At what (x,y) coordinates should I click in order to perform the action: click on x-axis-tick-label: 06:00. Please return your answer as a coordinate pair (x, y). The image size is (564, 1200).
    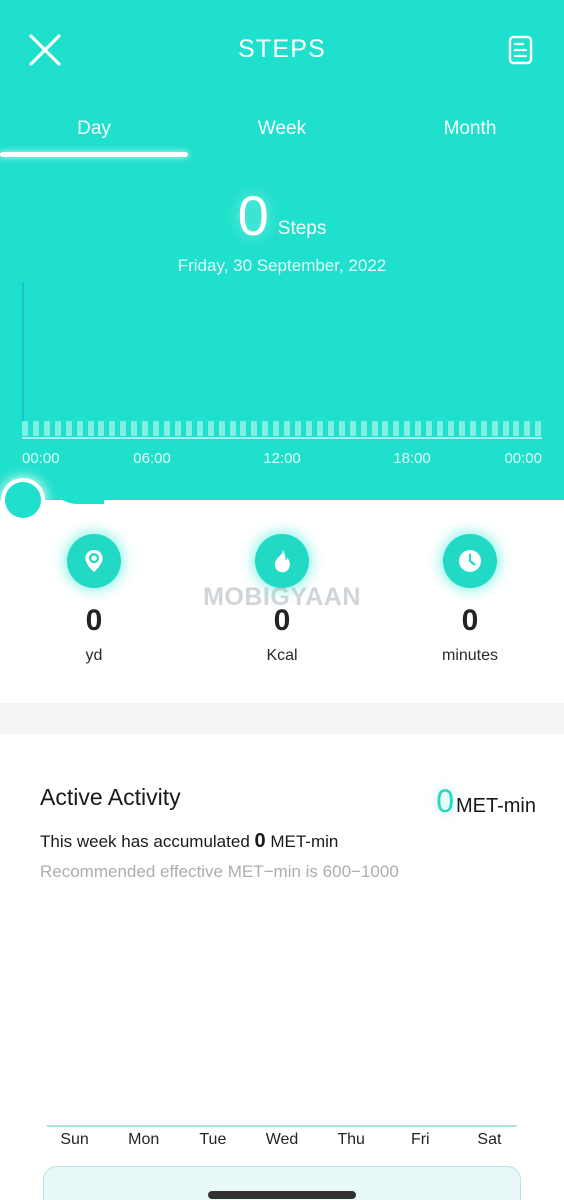
    Looking at the image, I should click on (152, 458).